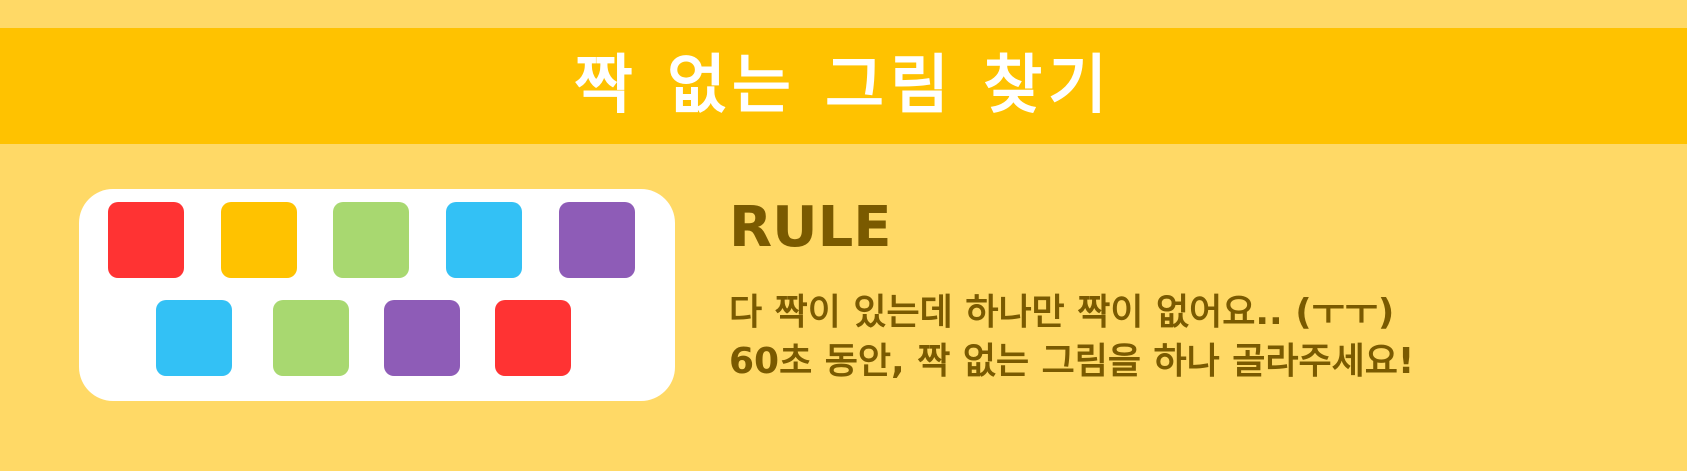 This screenshot has height=471, width=1687. I want to click on rule-heading: RULE, so click(810, 227).